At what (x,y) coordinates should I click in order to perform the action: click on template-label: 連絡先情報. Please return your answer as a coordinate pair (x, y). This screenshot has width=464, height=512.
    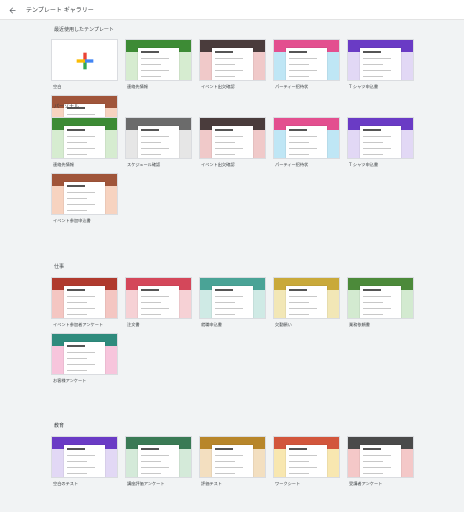
    Looking at the image, I should click on (63, 164).